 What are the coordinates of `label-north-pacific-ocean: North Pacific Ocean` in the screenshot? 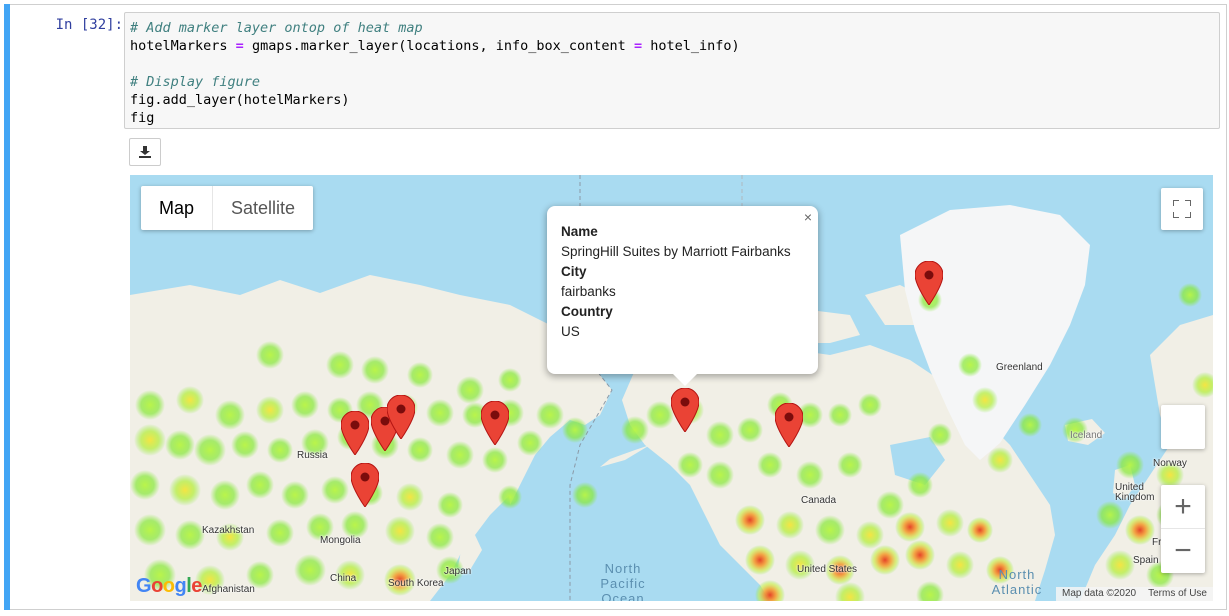 It's located at (623, 581).